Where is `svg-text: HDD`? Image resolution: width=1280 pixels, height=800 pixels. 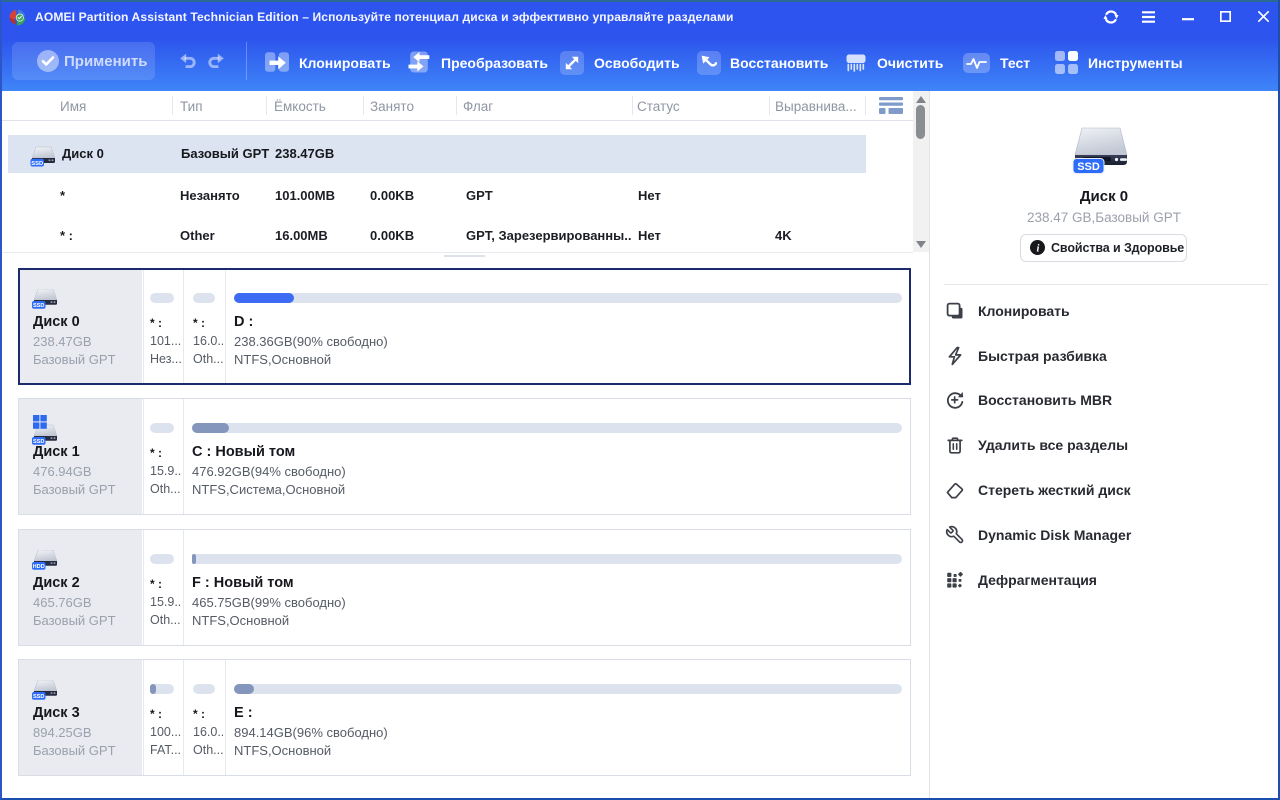
svg-text: HDD is located at coordinates (39, 567).